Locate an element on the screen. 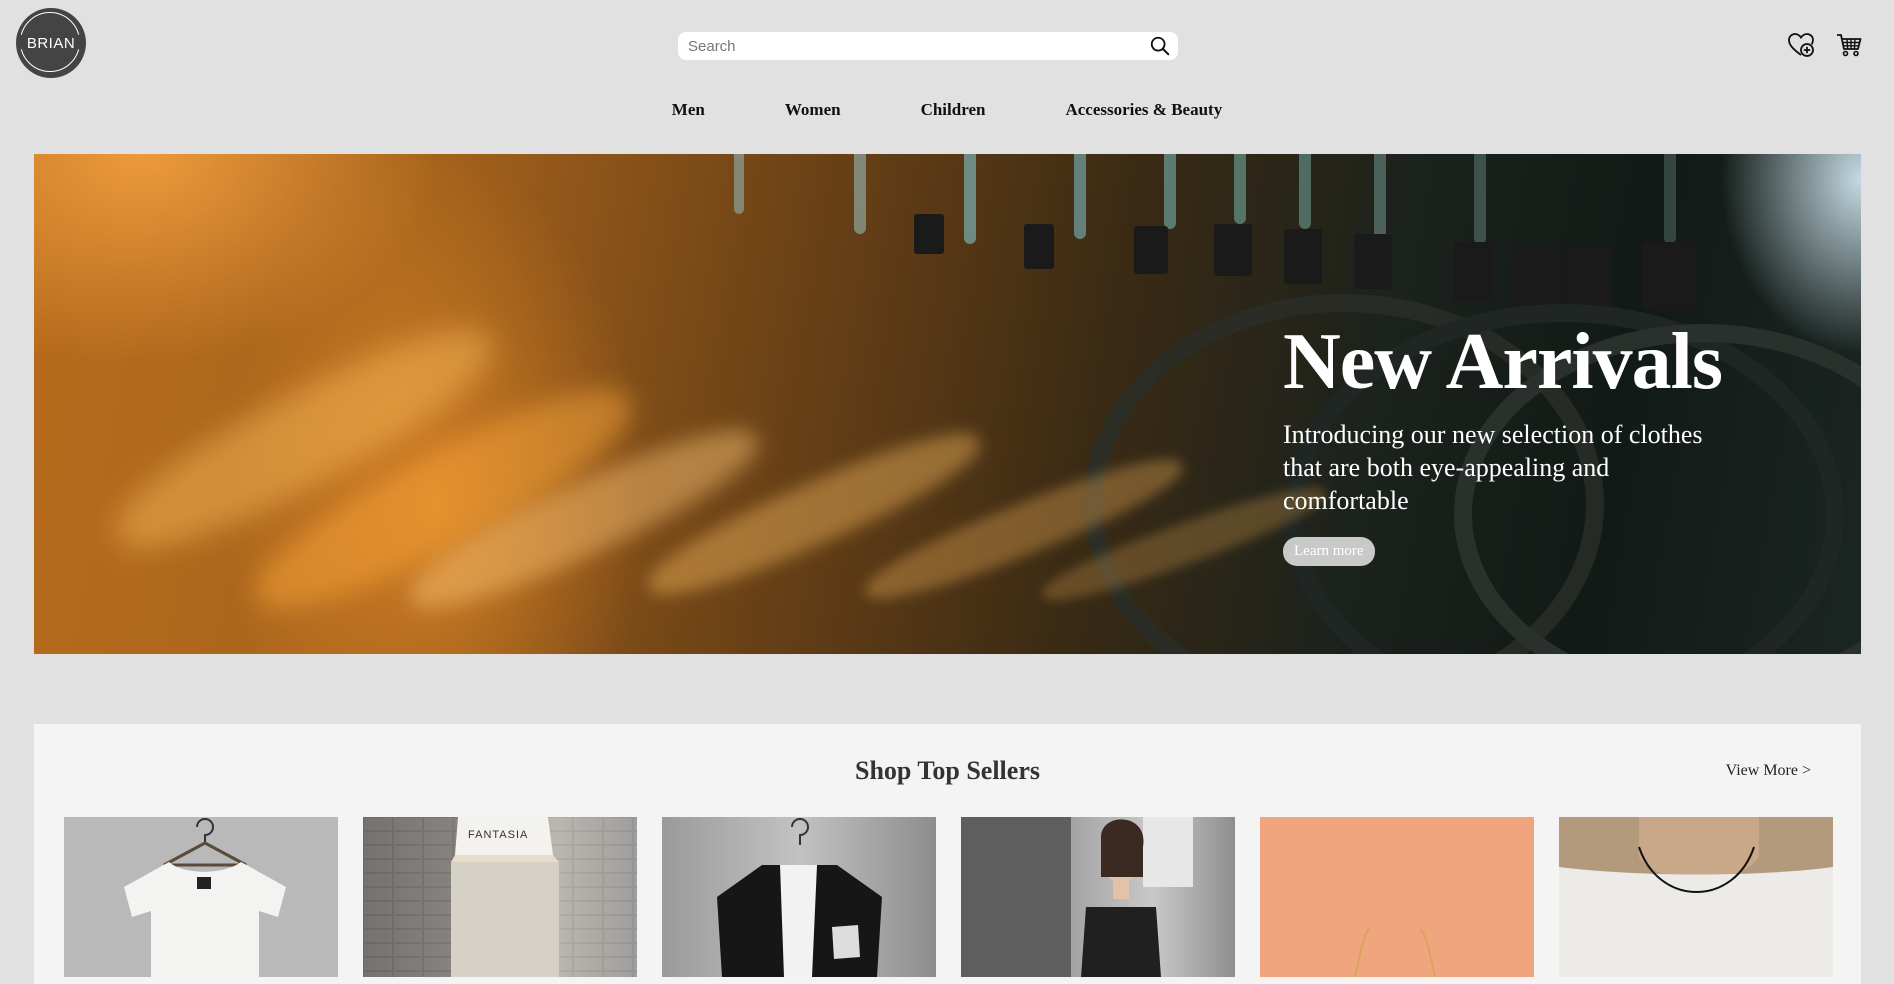  hero-title: New Arrivals is located at coordinates (1503, 362).